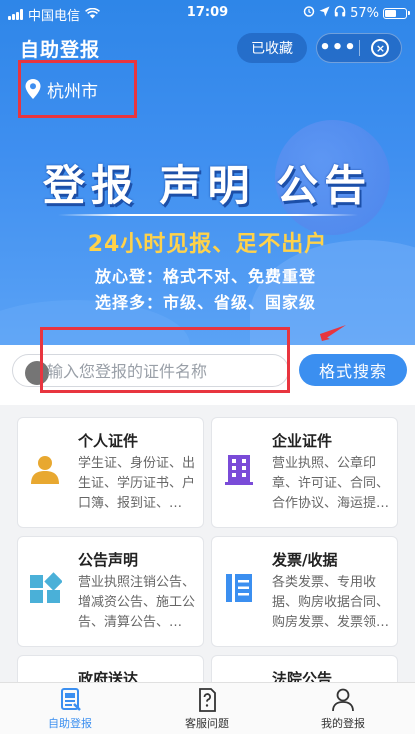 This screenshot has width=415, height=734. What do you see at coordinates (108, 560) in the screenshot?
I see `card-title: 公告声明` at bounding box center [108, 560].